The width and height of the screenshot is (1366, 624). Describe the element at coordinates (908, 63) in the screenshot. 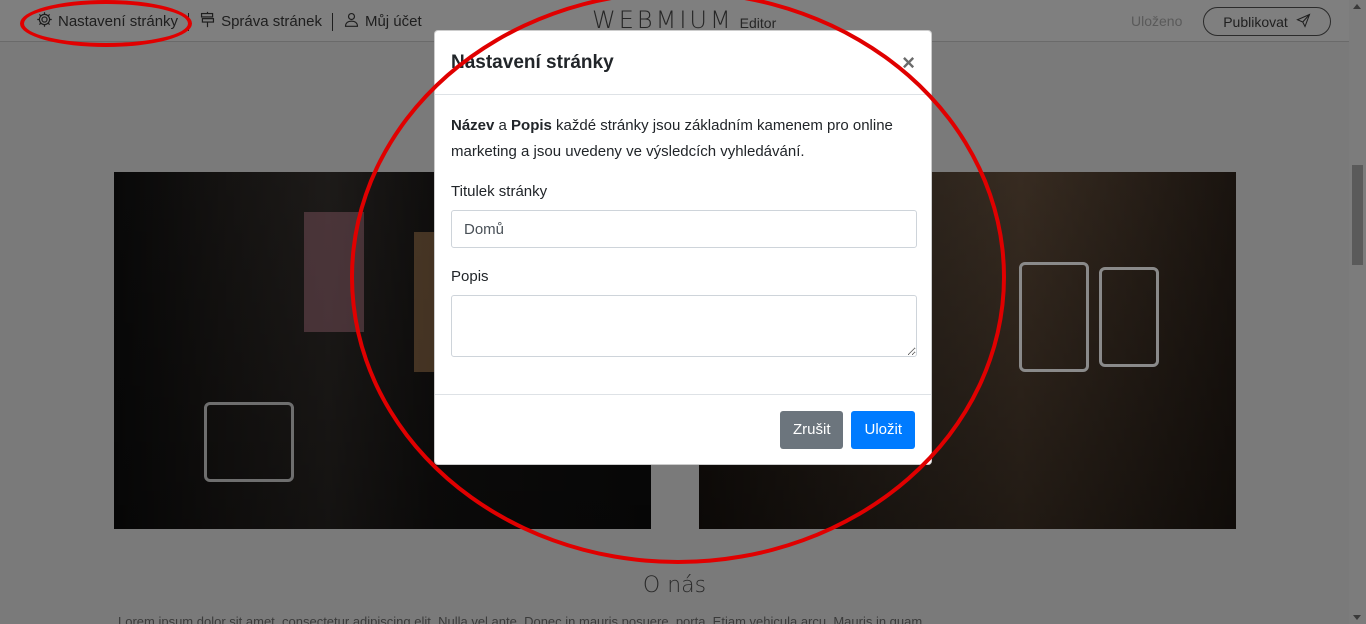

I see `close-icon: ×` at that location.